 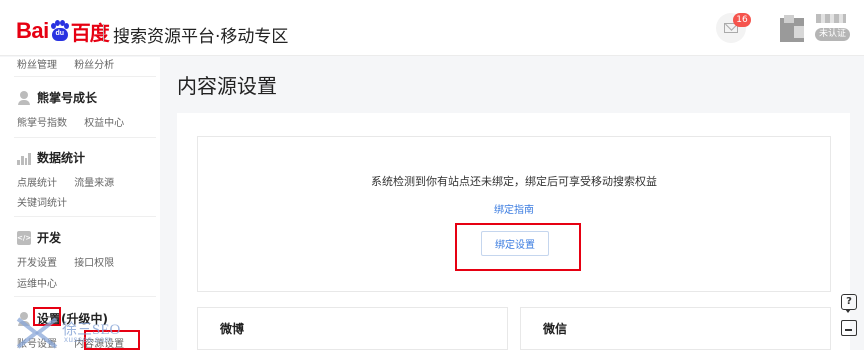 What do you see at coordinates (37, 333) in the screenshot?
I see `watermark-logo-icon` at bounding box center [37, 333].